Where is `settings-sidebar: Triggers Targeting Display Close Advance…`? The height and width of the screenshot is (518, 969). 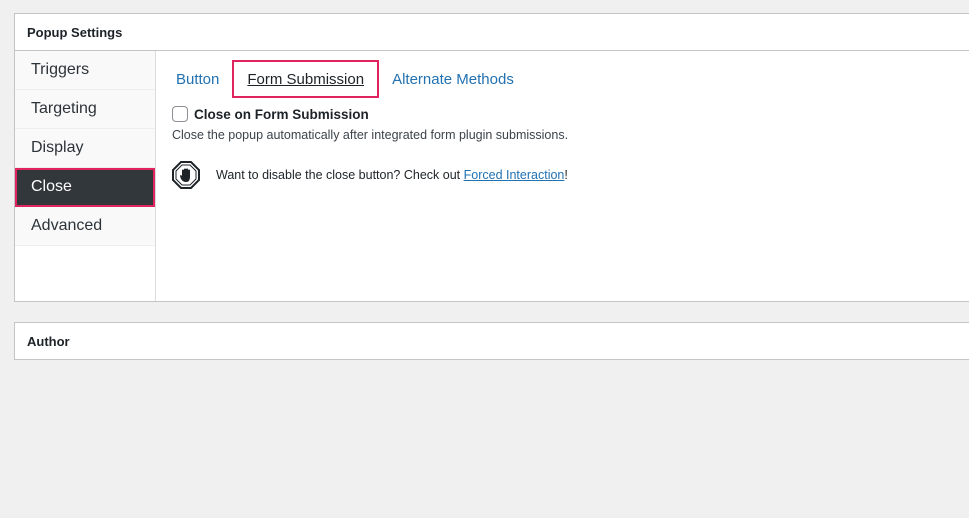
settings-sidebar: Triggers Targeting Display Close Advance… is located at coordinates (85, 176).